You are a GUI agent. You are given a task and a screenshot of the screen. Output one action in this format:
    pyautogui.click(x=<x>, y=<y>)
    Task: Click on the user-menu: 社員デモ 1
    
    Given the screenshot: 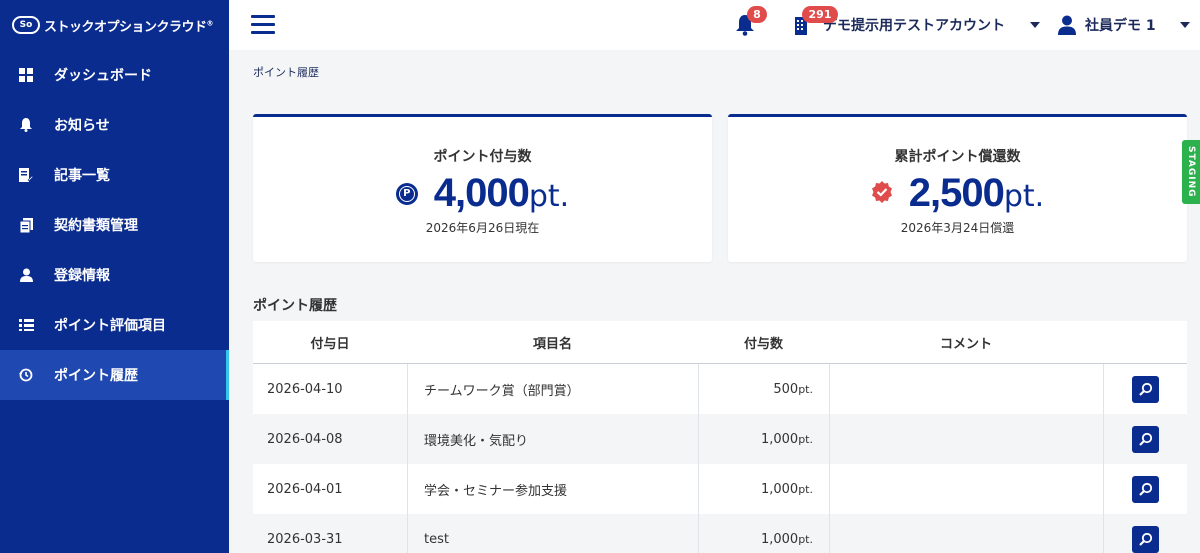 What is the action you would take?
    pyautogui.click(x=1120, y=25)
    